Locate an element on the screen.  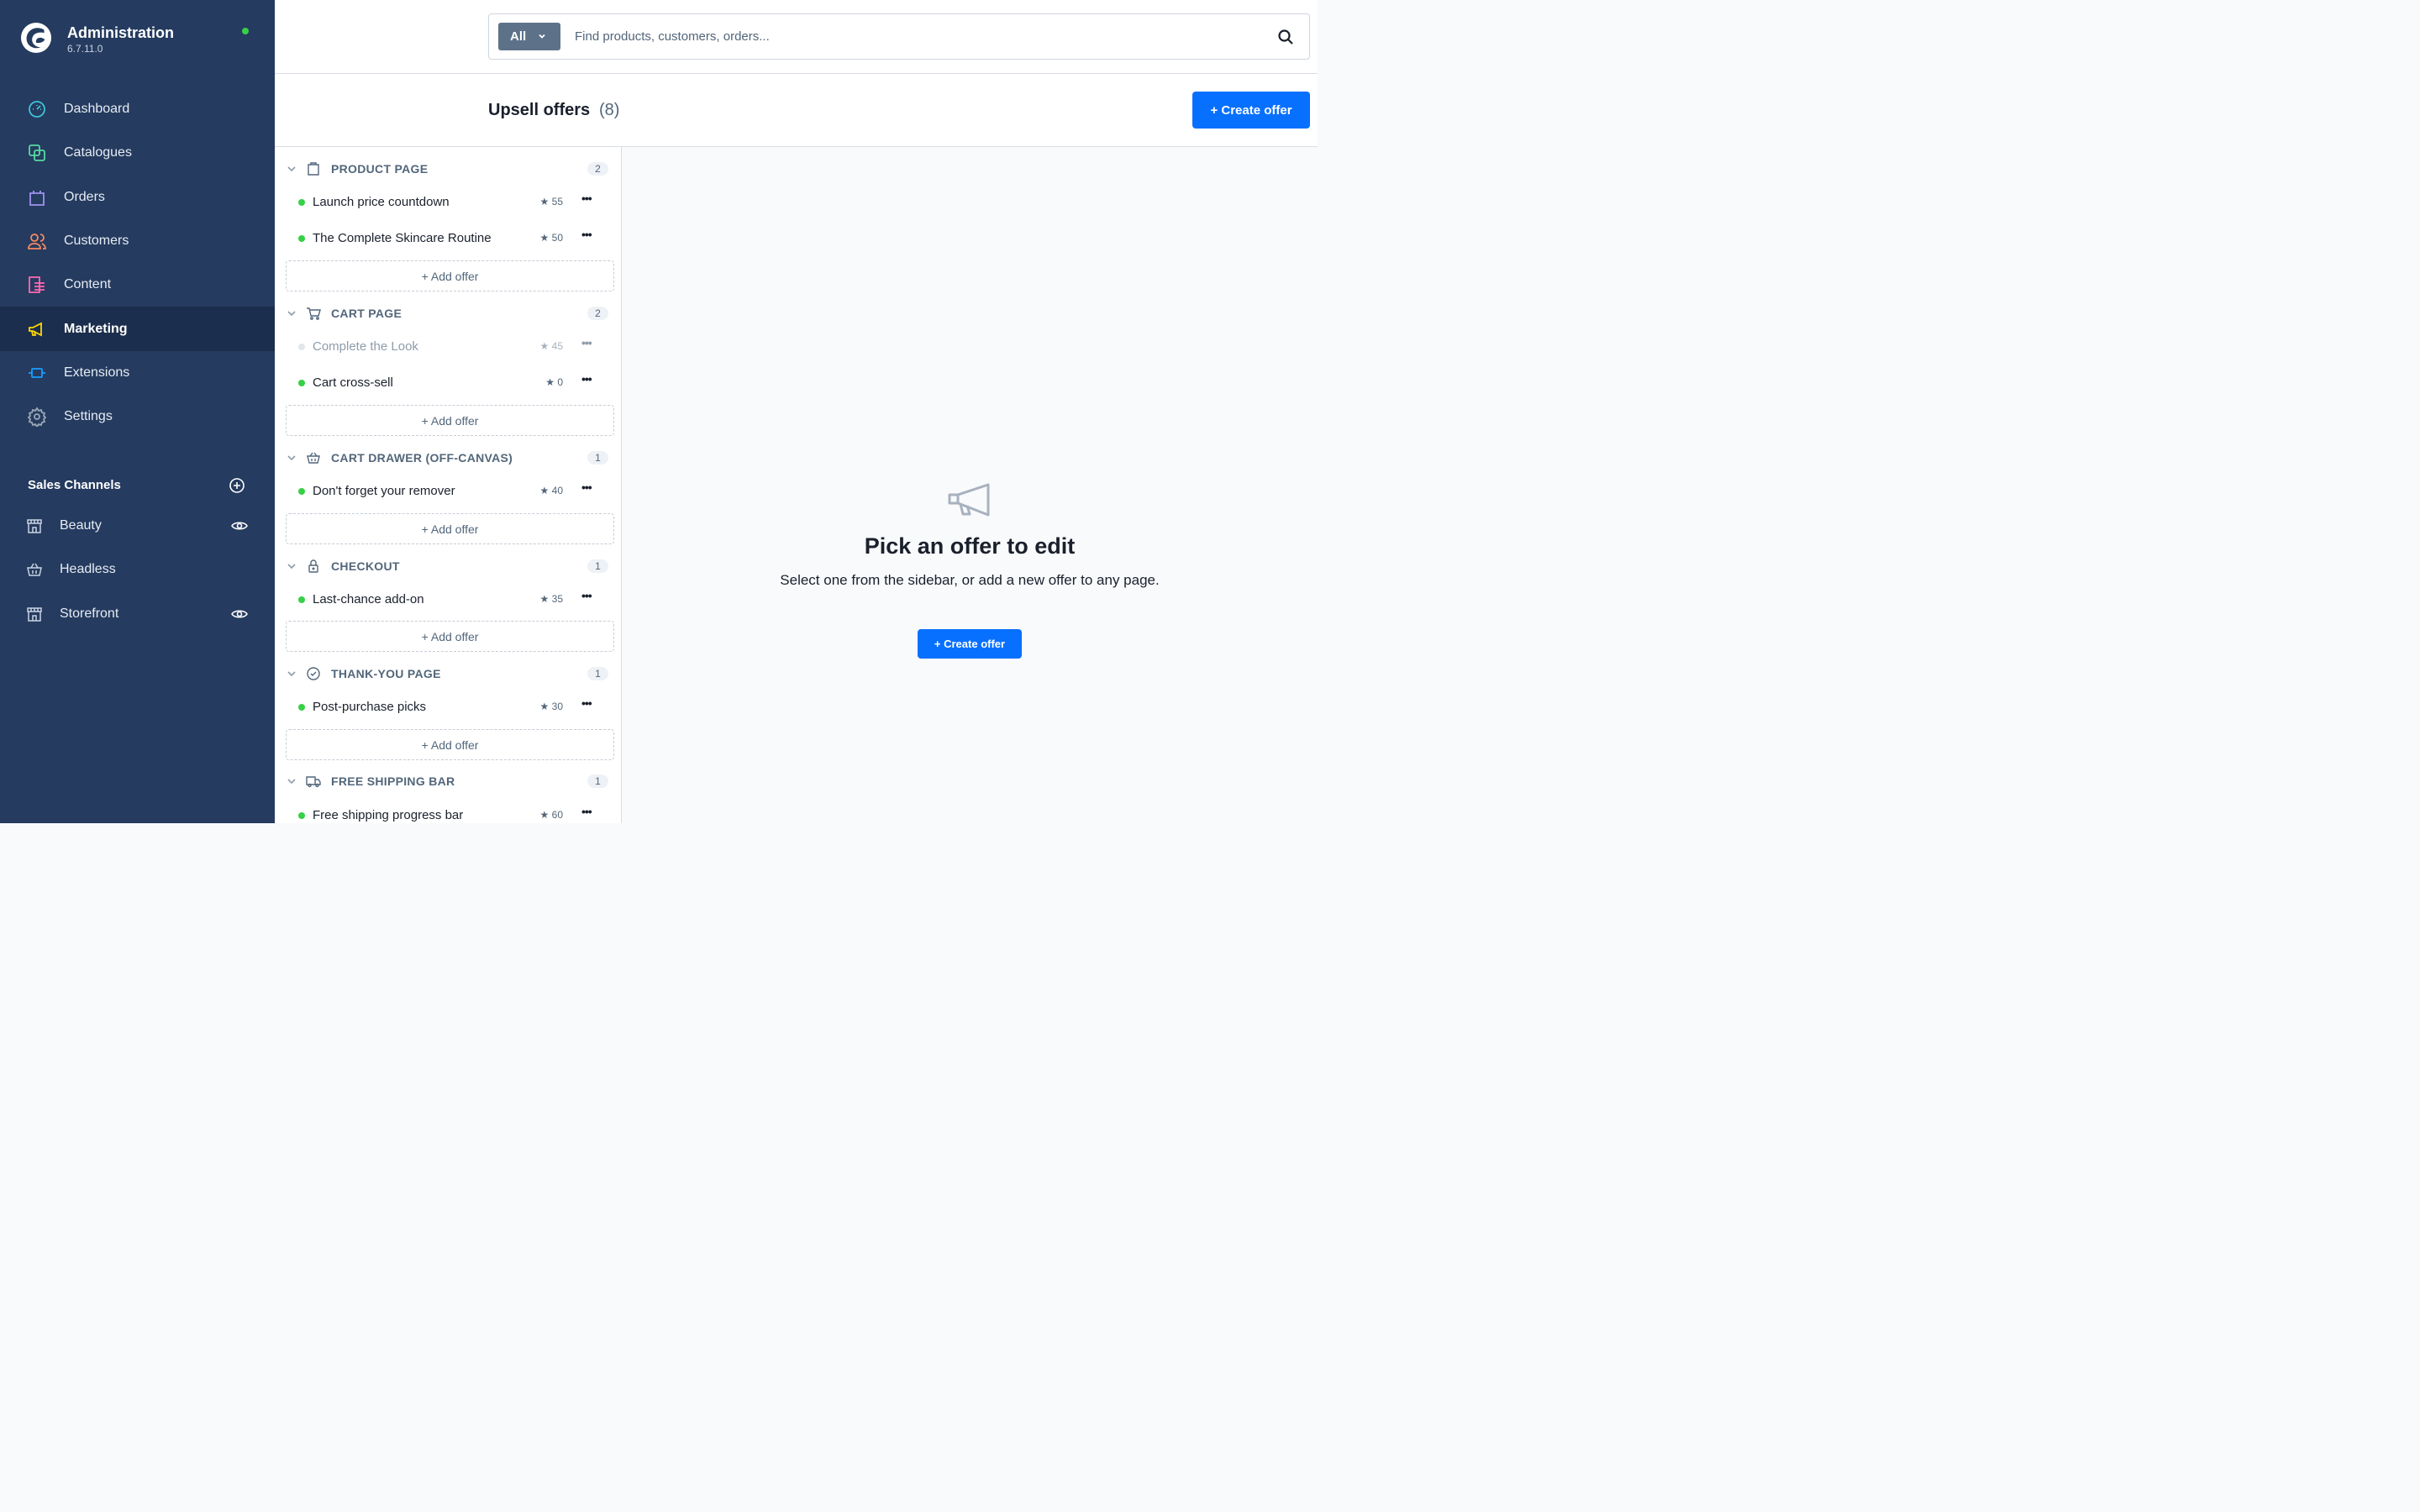
offer-priority: ★ 30 is located at coordinates (551, 706).